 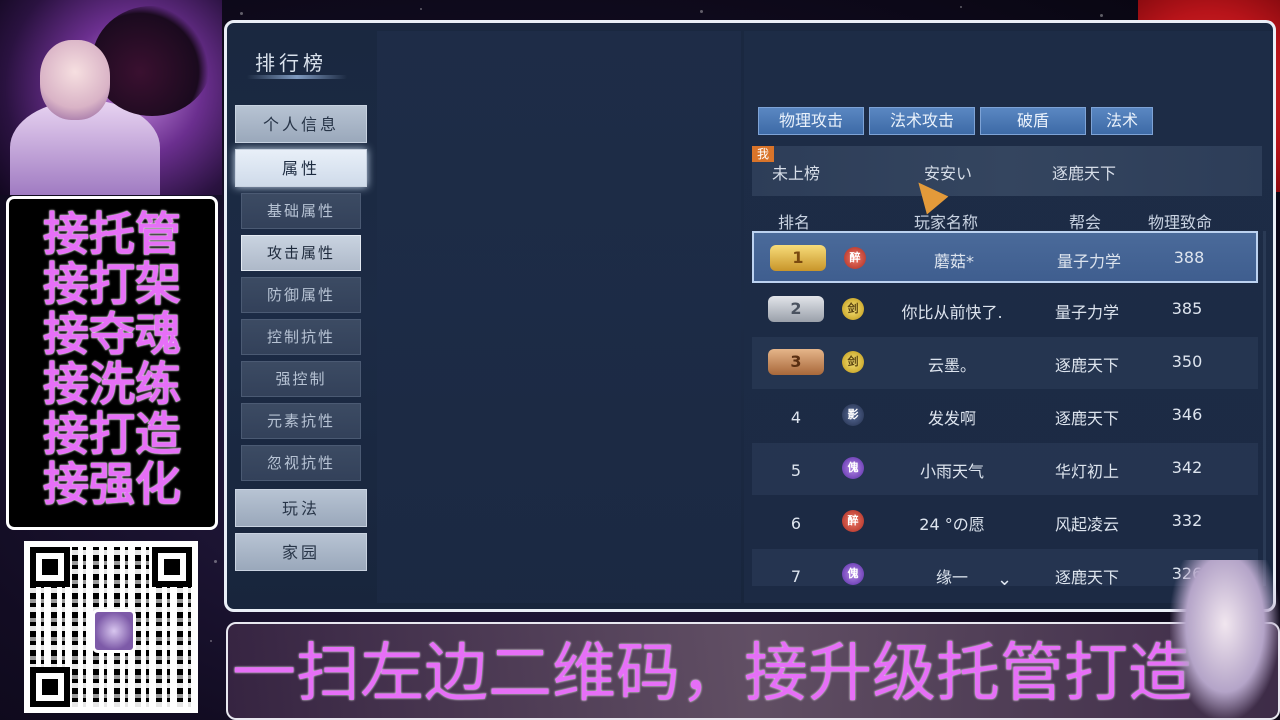 I want to click on rank-number: 5, so click(x=796, y=470).